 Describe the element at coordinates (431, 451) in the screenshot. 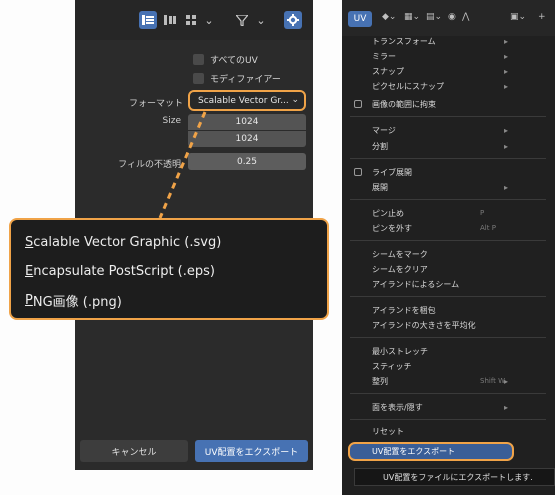

I see `menu-item-export-uv-layout: UV配置をエクスポート` at that location.